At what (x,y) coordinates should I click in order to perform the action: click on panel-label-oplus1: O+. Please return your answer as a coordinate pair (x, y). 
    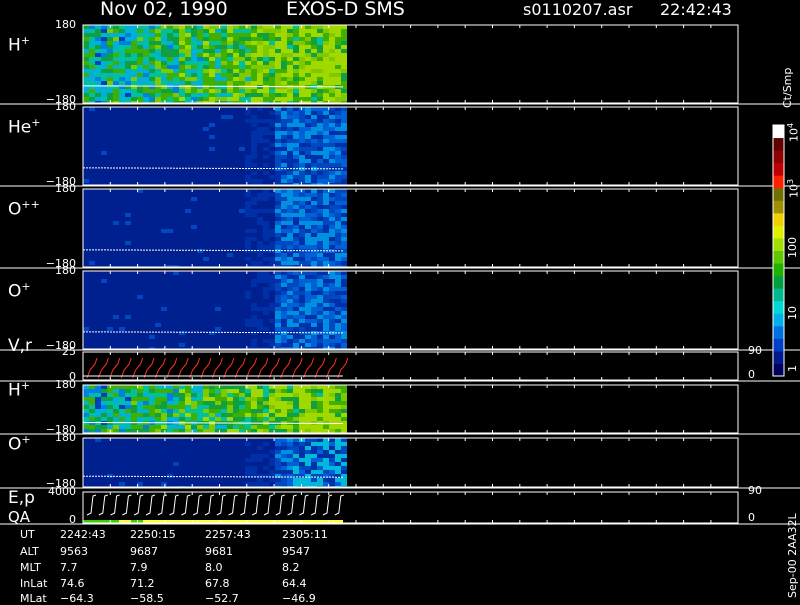
    Looking at the image, I should click on (19, 291).